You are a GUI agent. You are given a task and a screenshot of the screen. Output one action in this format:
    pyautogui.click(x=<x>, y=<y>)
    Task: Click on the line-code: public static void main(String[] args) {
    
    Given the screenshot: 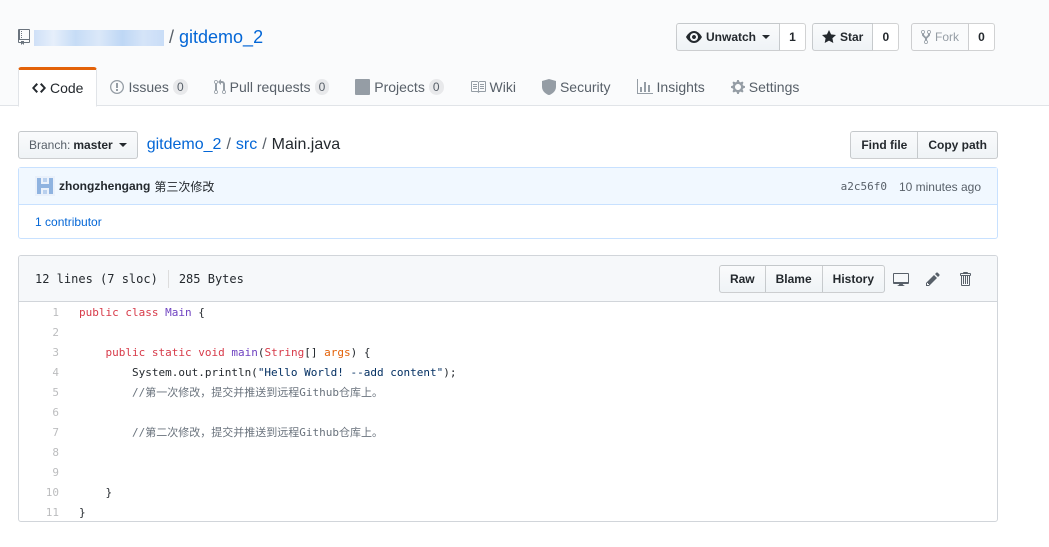 What is the action you would take?
    pyautogui.click(x=238, y=352)
    